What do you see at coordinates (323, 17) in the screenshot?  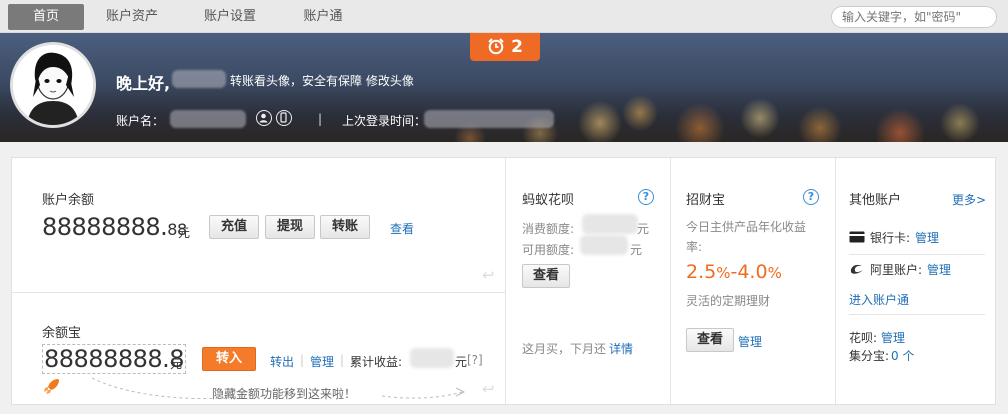 I see `tab-account-link: 账户通` at bounding box center [323, 17].